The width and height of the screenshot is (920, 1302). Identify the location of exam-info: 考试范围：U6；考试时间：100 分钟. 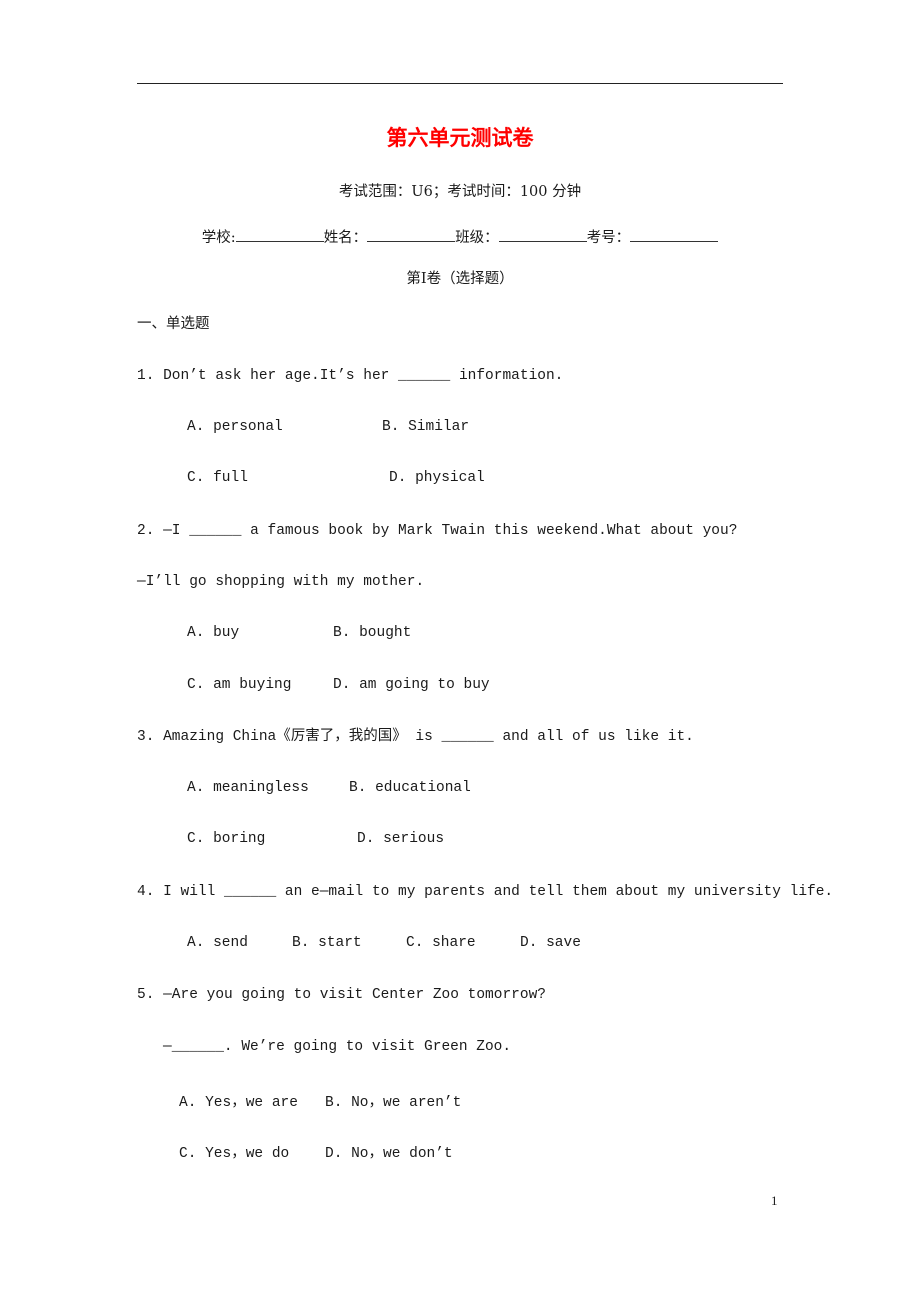
(460, 192).